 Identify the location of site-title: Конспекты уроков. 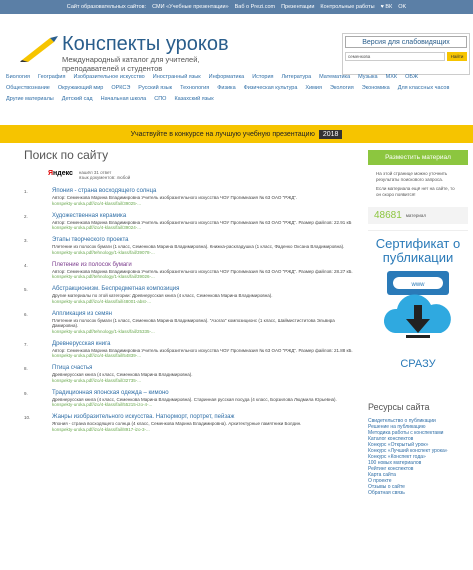
(145, 44).